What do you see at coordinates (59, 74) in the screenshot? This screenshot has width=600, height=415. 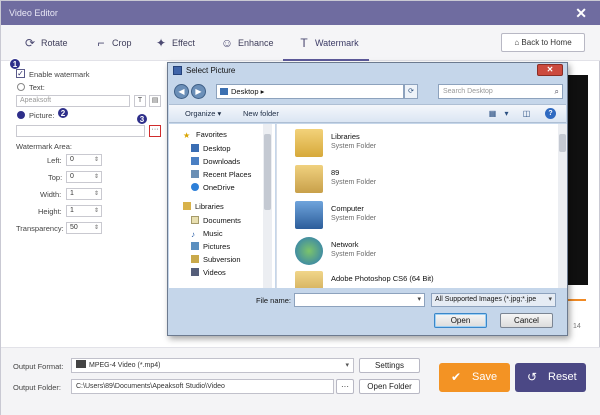 I see `enable-watermark-label: Enable watermark` at bounding box center [59, 74].